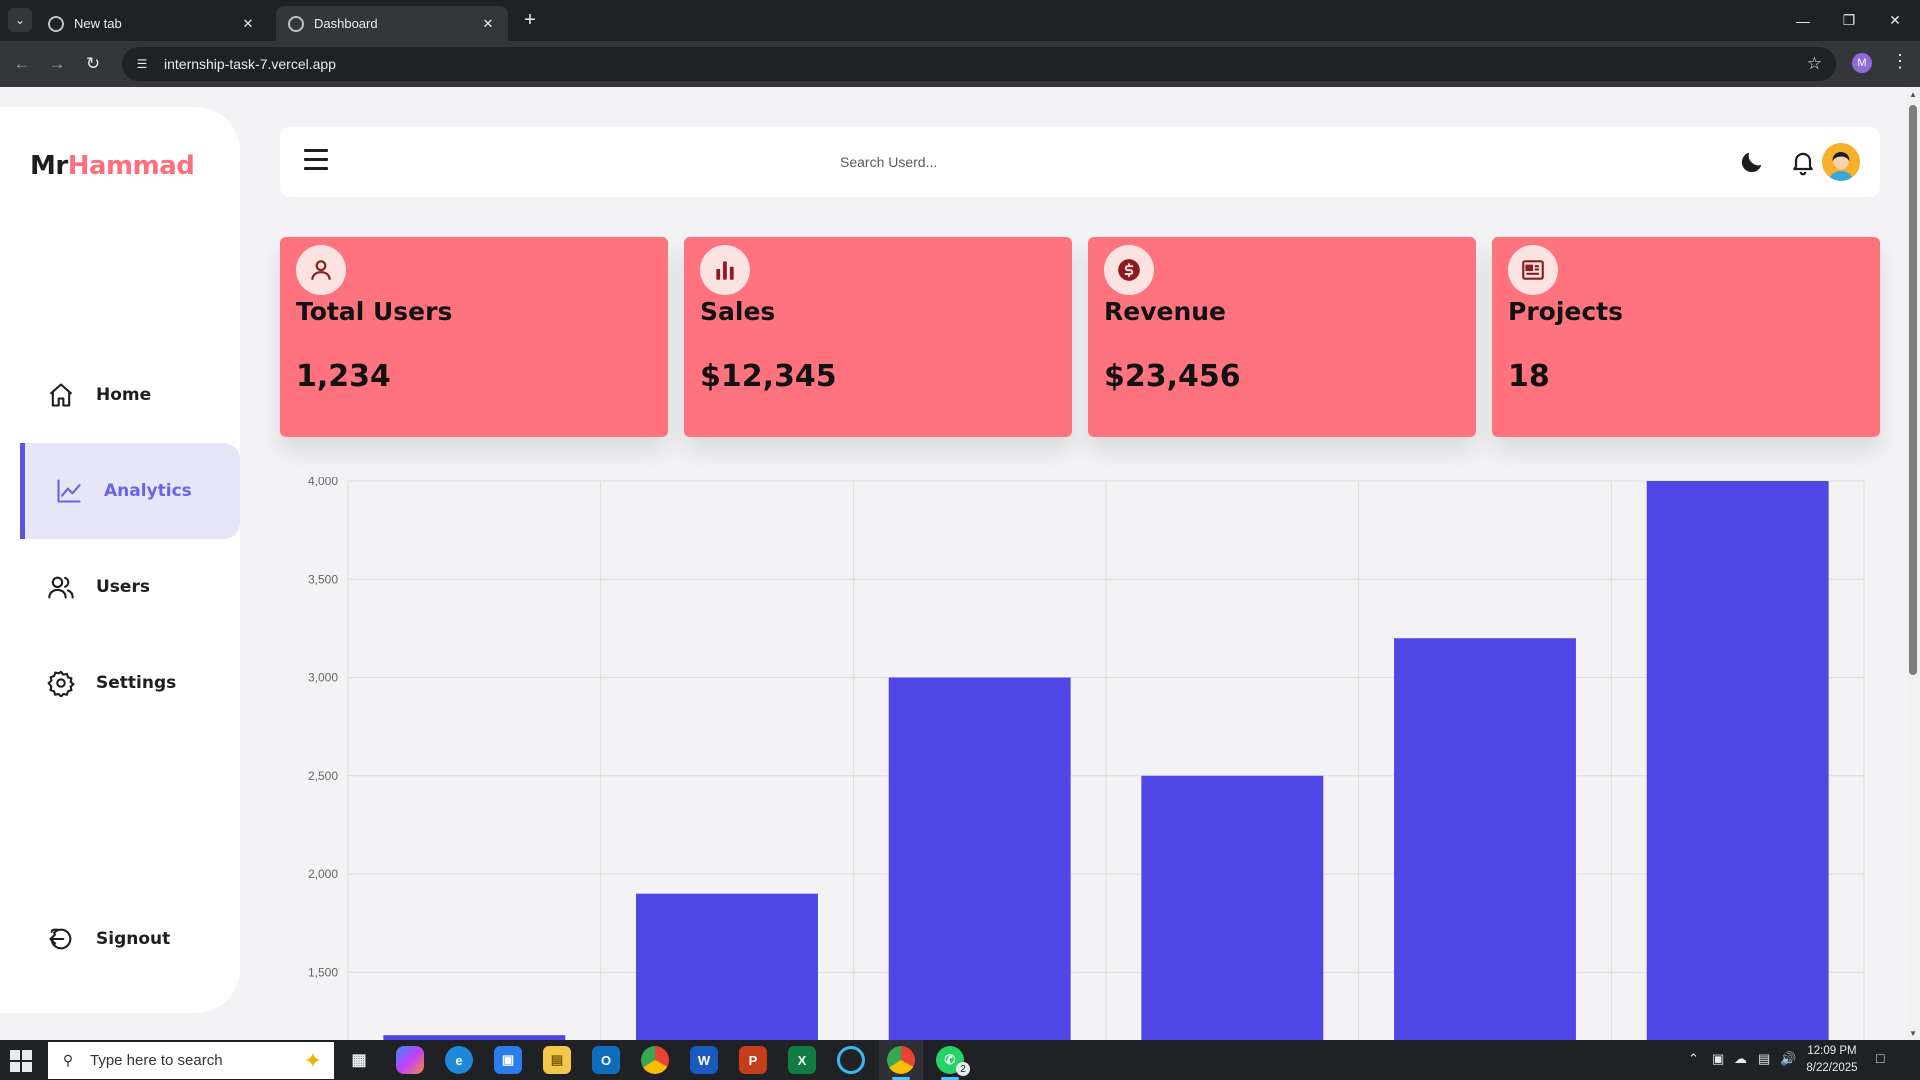  I want to click on chrome-profile-app-icon, so click(901, 1060).